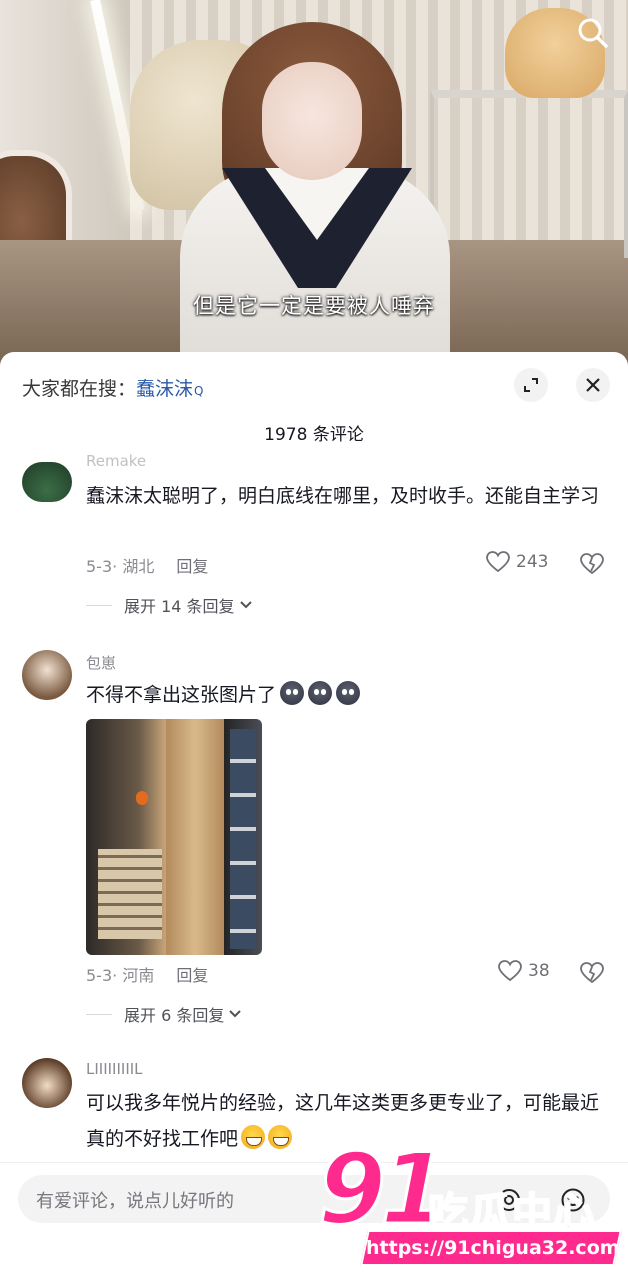  I want to click on expand-icon, so click(531, 385).